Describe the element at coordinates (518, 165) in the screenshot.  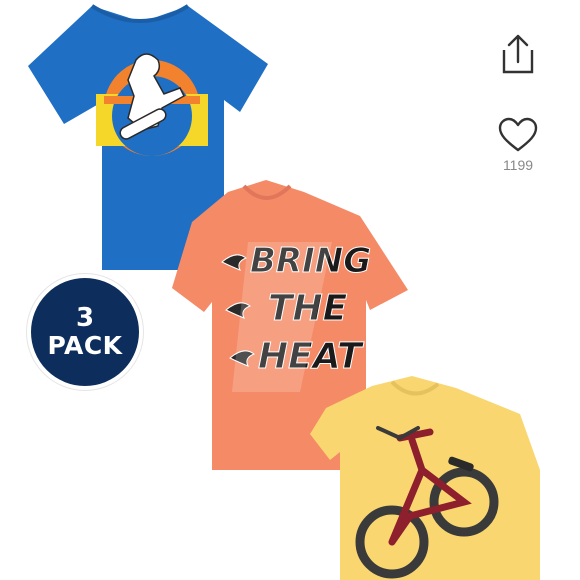
I see `like-count: 1199` at that location.